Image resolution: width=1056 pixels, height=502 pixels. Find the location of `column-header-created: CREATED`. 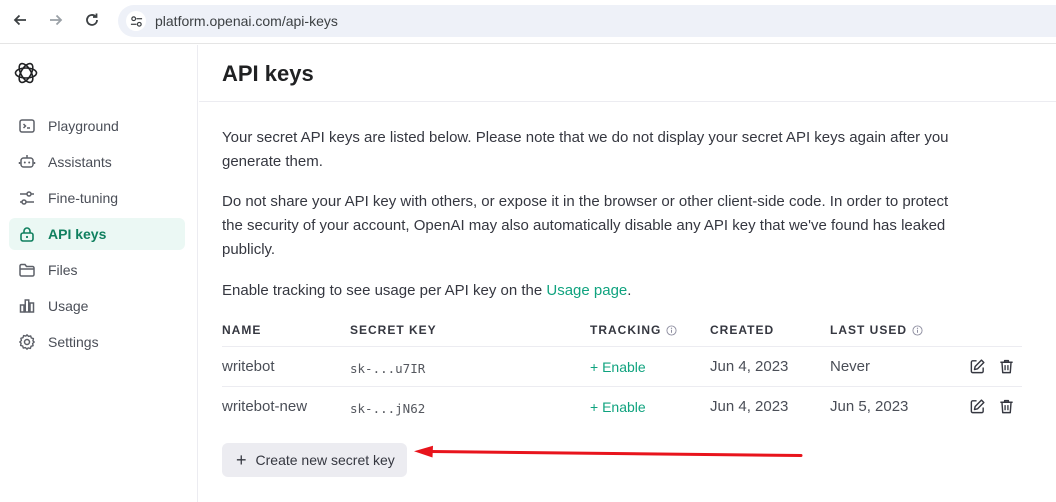

column-header-created: CREATED is located at coordinates (742, 330).